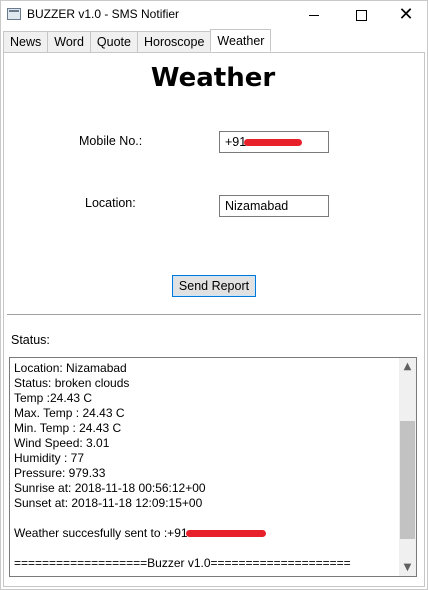  I want to click on tab-label: News, so click(26, 42).